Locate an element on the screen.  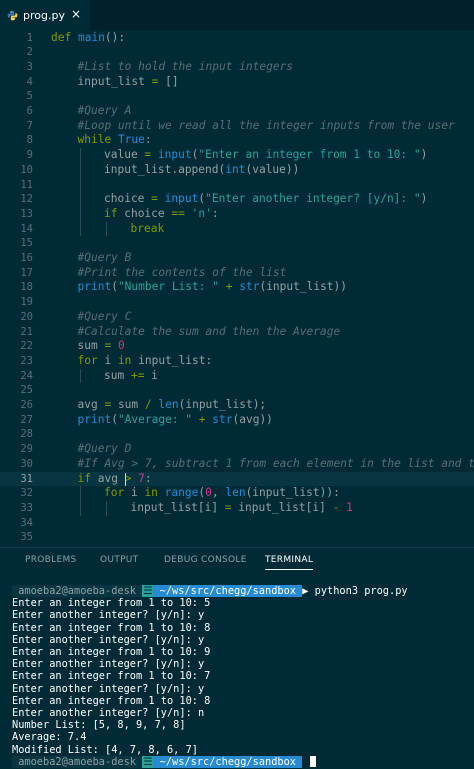
code-line: 10 input_list.append(int(value)) is located at coordinates (237, 170).